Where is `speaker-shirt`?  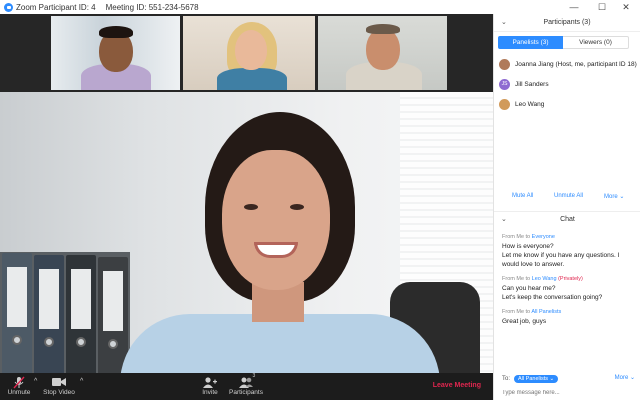 speaker-shirt is located at coordinates (280, 343).